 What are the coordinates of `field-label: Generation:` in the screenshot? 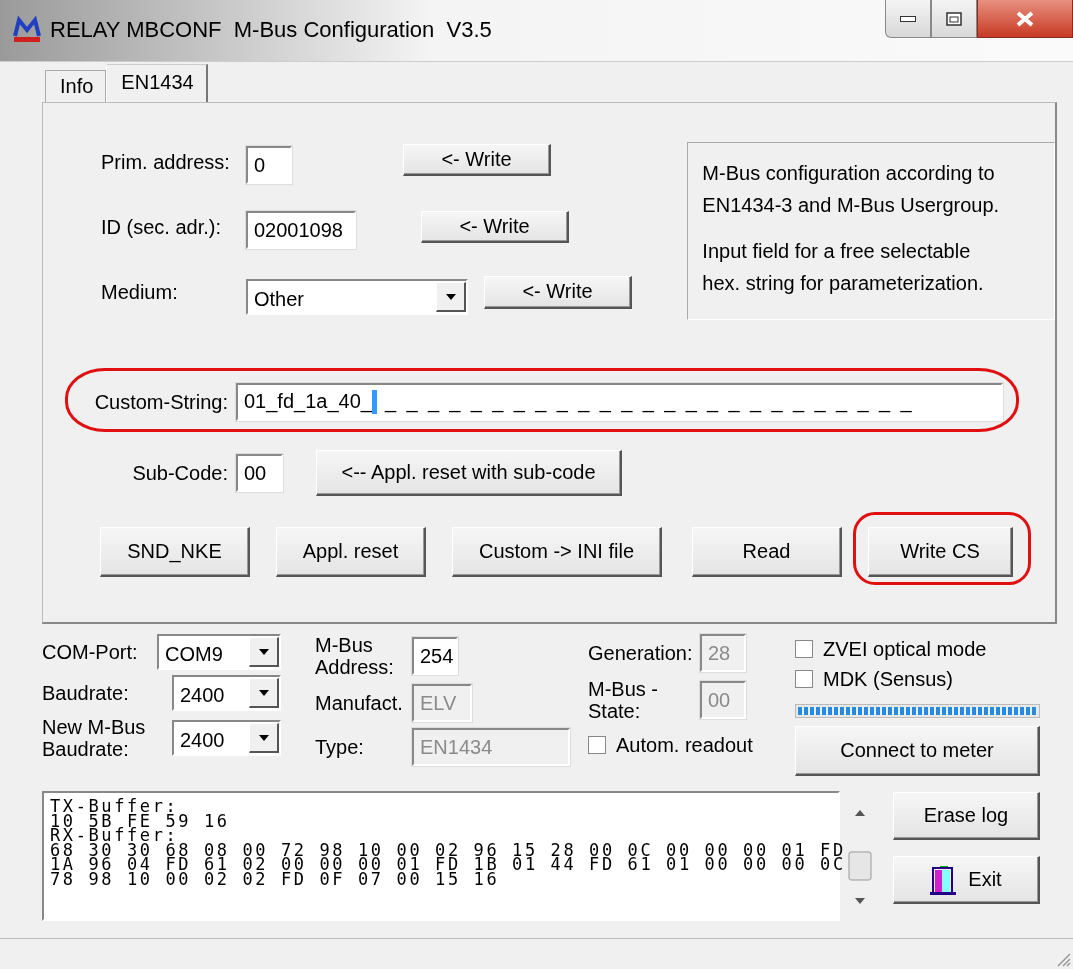 It's located at (641, 653).